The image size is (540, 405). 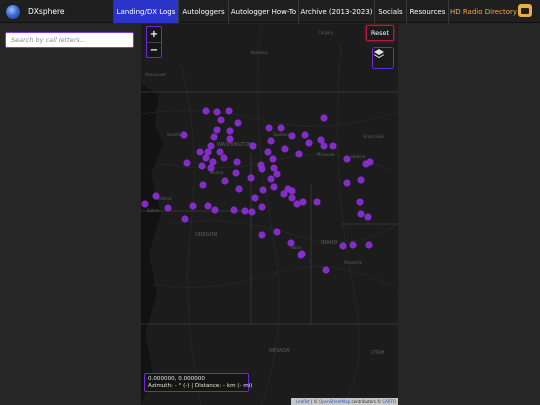 What do you see at coordinates (427, 11) in the screenshot?
I see `nav-resources: Resources` at bounding box center [427, 11].